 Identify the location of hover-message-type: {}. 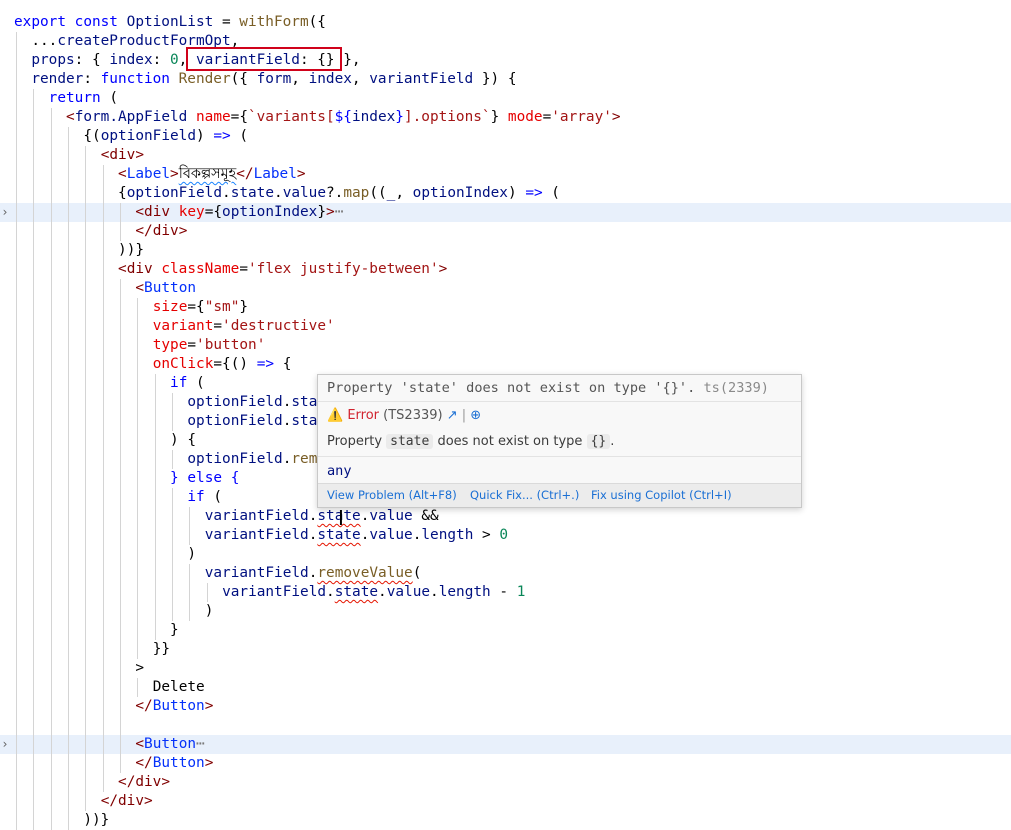
(598, 441).